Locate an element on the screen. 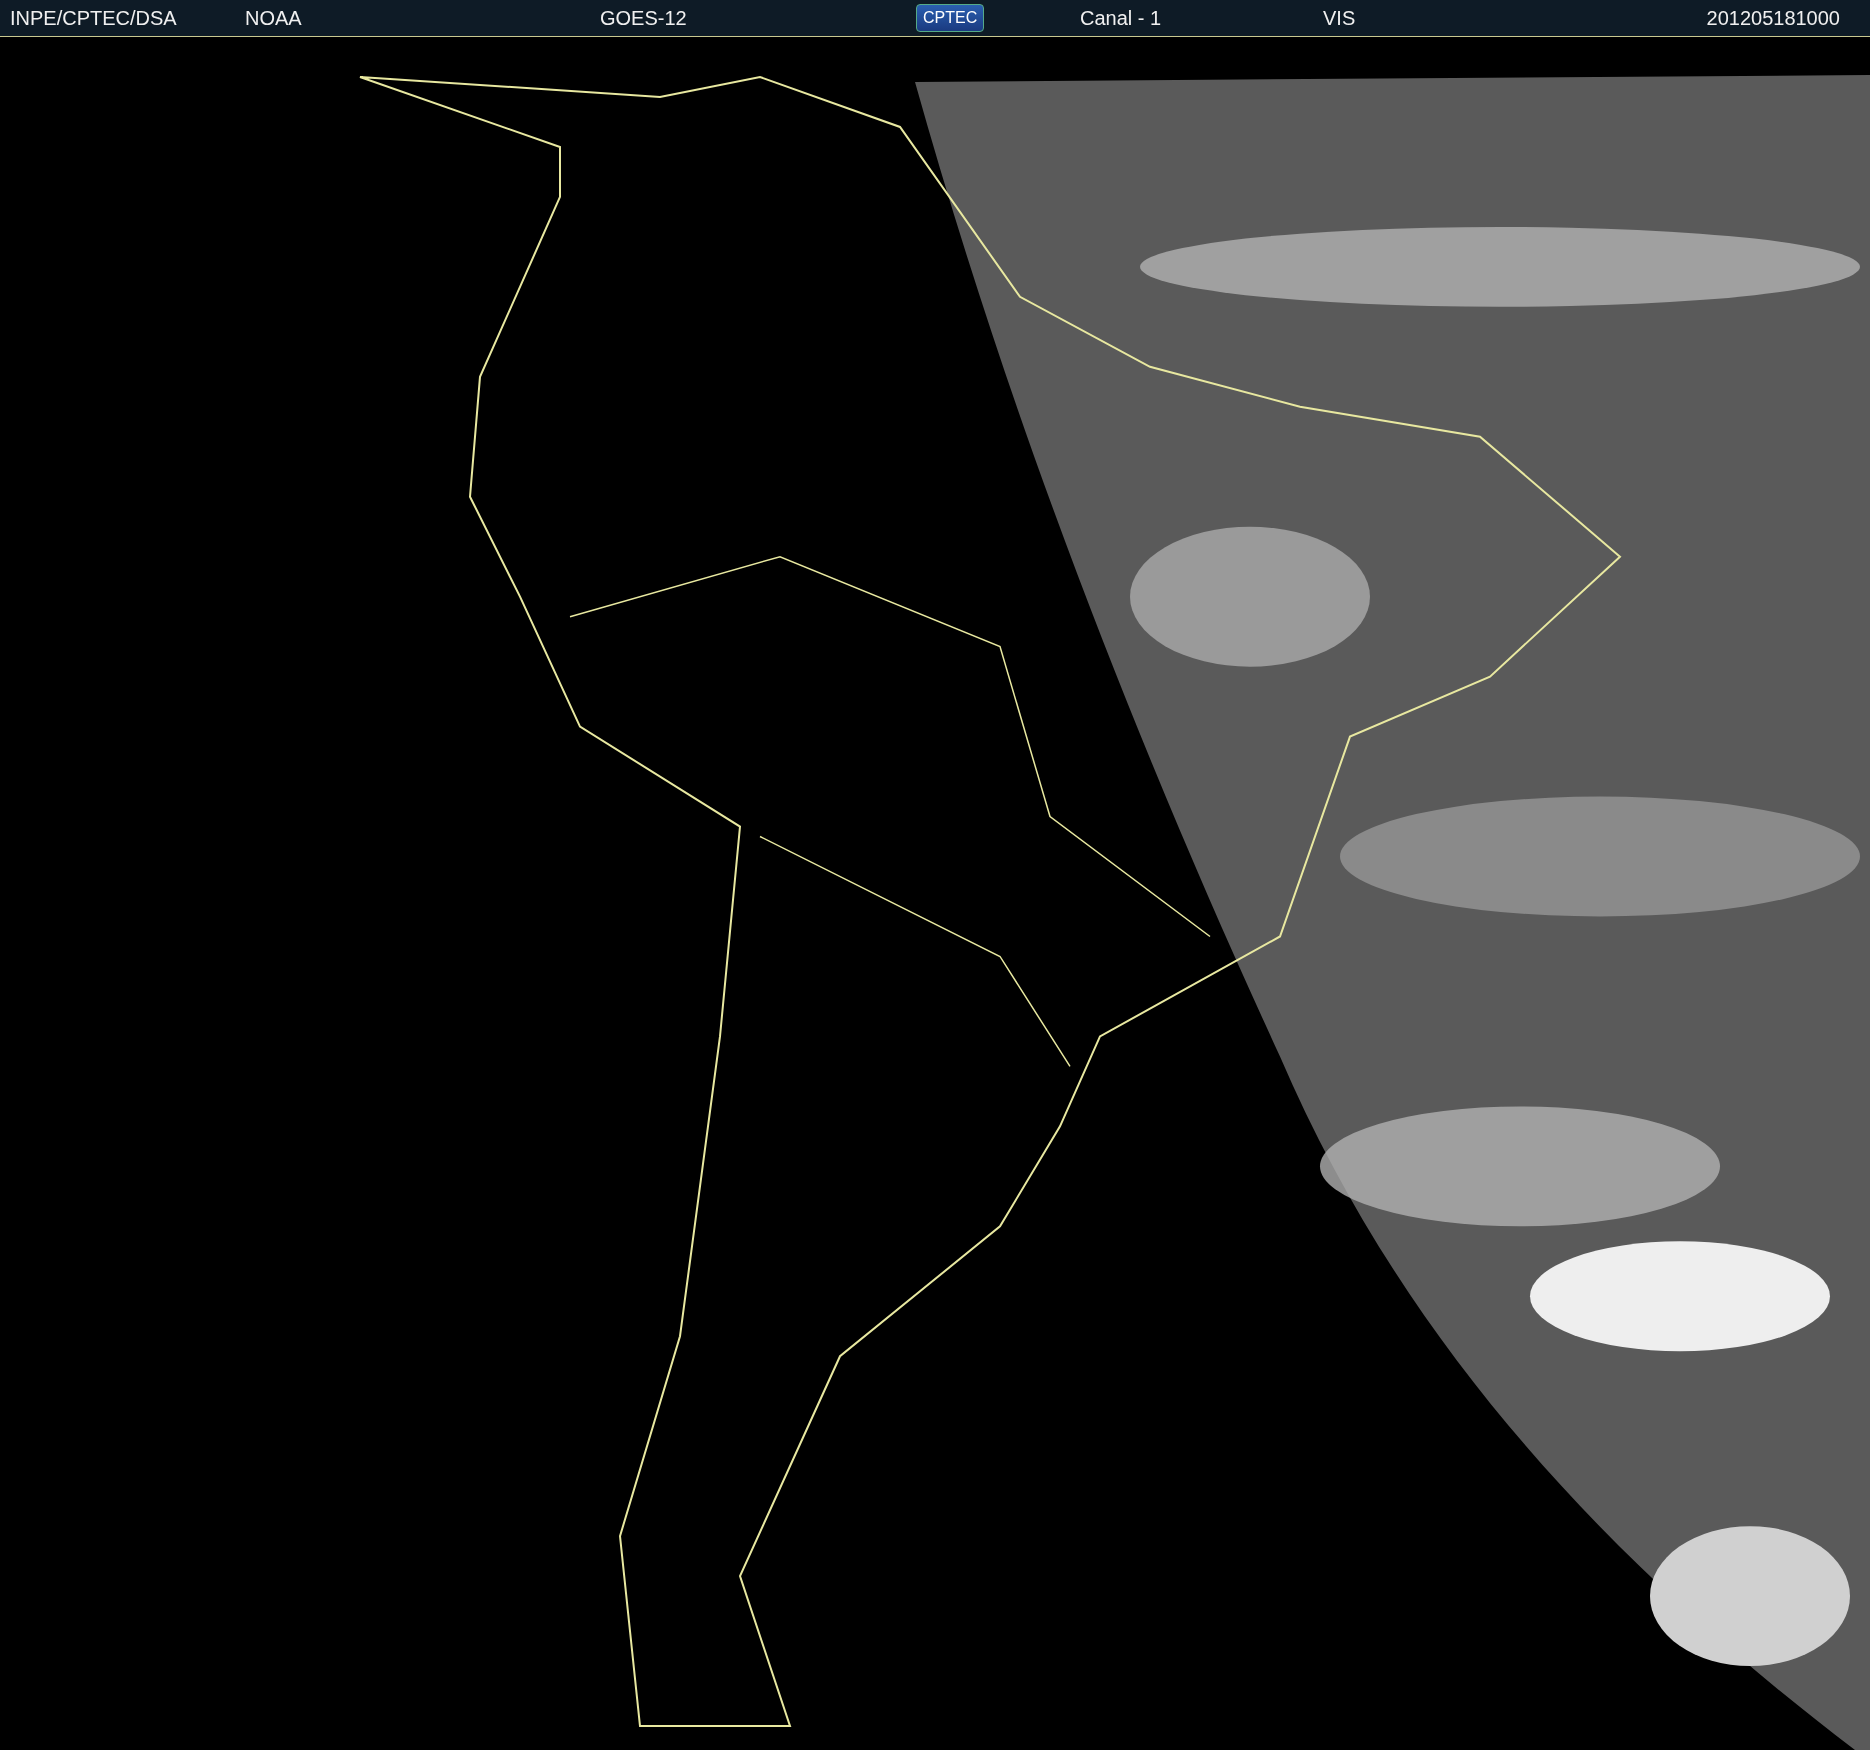 This screenshot has width=1870, height=1750. header-label: Canal - 1 is located at coordinates (1121, 18).